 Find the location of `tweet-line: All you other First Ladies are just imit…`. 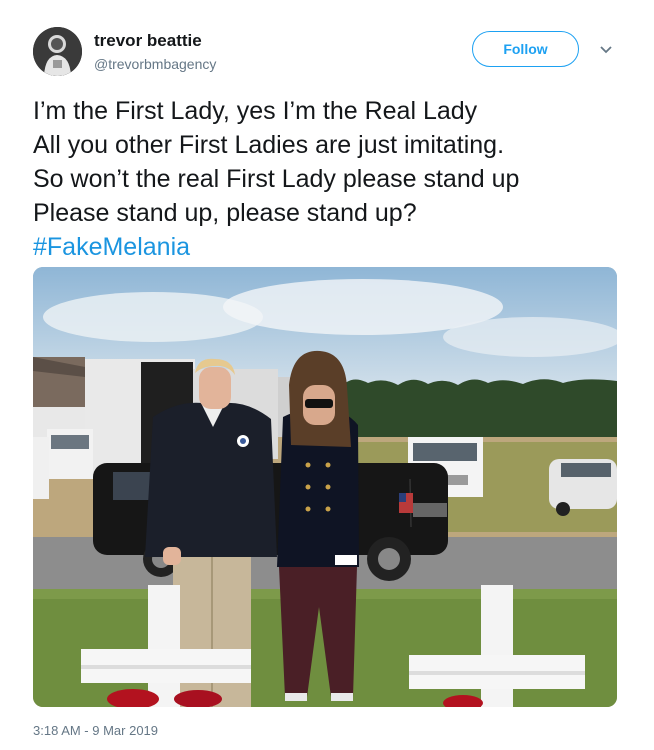

tweet-line: All you other First Ladies are just imit… is located at coordinates (269, 145).